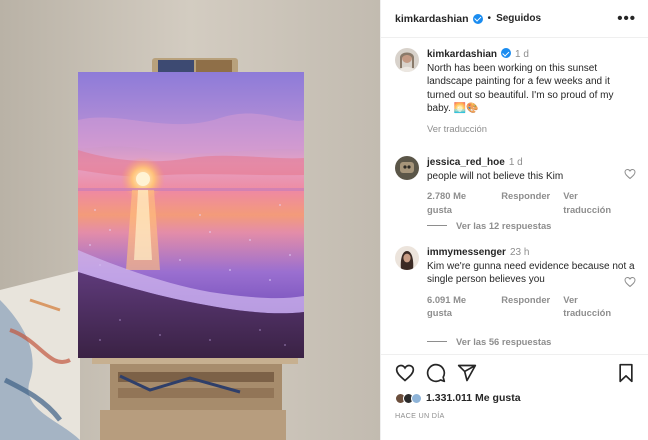 The image size is (648, 440). Describe the element at coordinates (466, 252) in the screenshot. I see `comment-username: immymessenger` at that location.